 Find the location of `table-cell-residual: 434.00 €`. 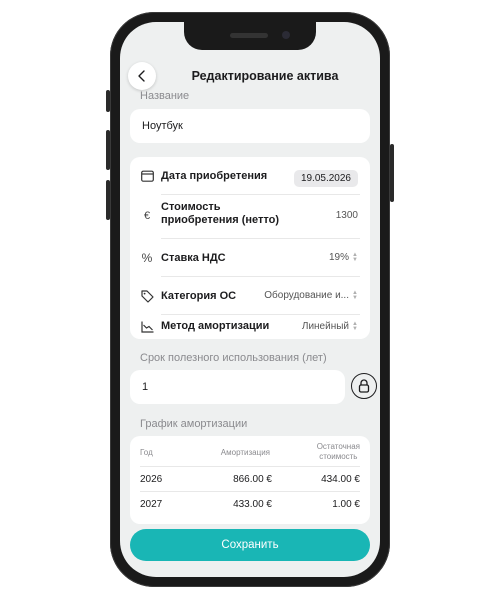

table-cell-residual: 434.00 € is located at coordinates (340, 479).